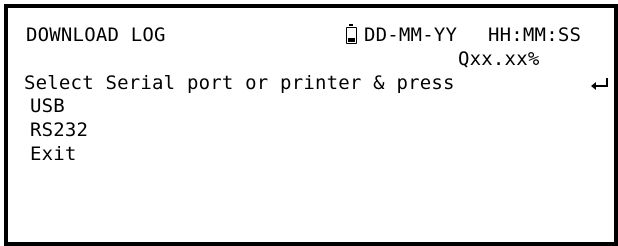 The height and width of the screenshot is (246, 618). Describe the element at coordinates (499, 59) in the screenshot. I see `quality-readout: Qxx.xx%` at that location.